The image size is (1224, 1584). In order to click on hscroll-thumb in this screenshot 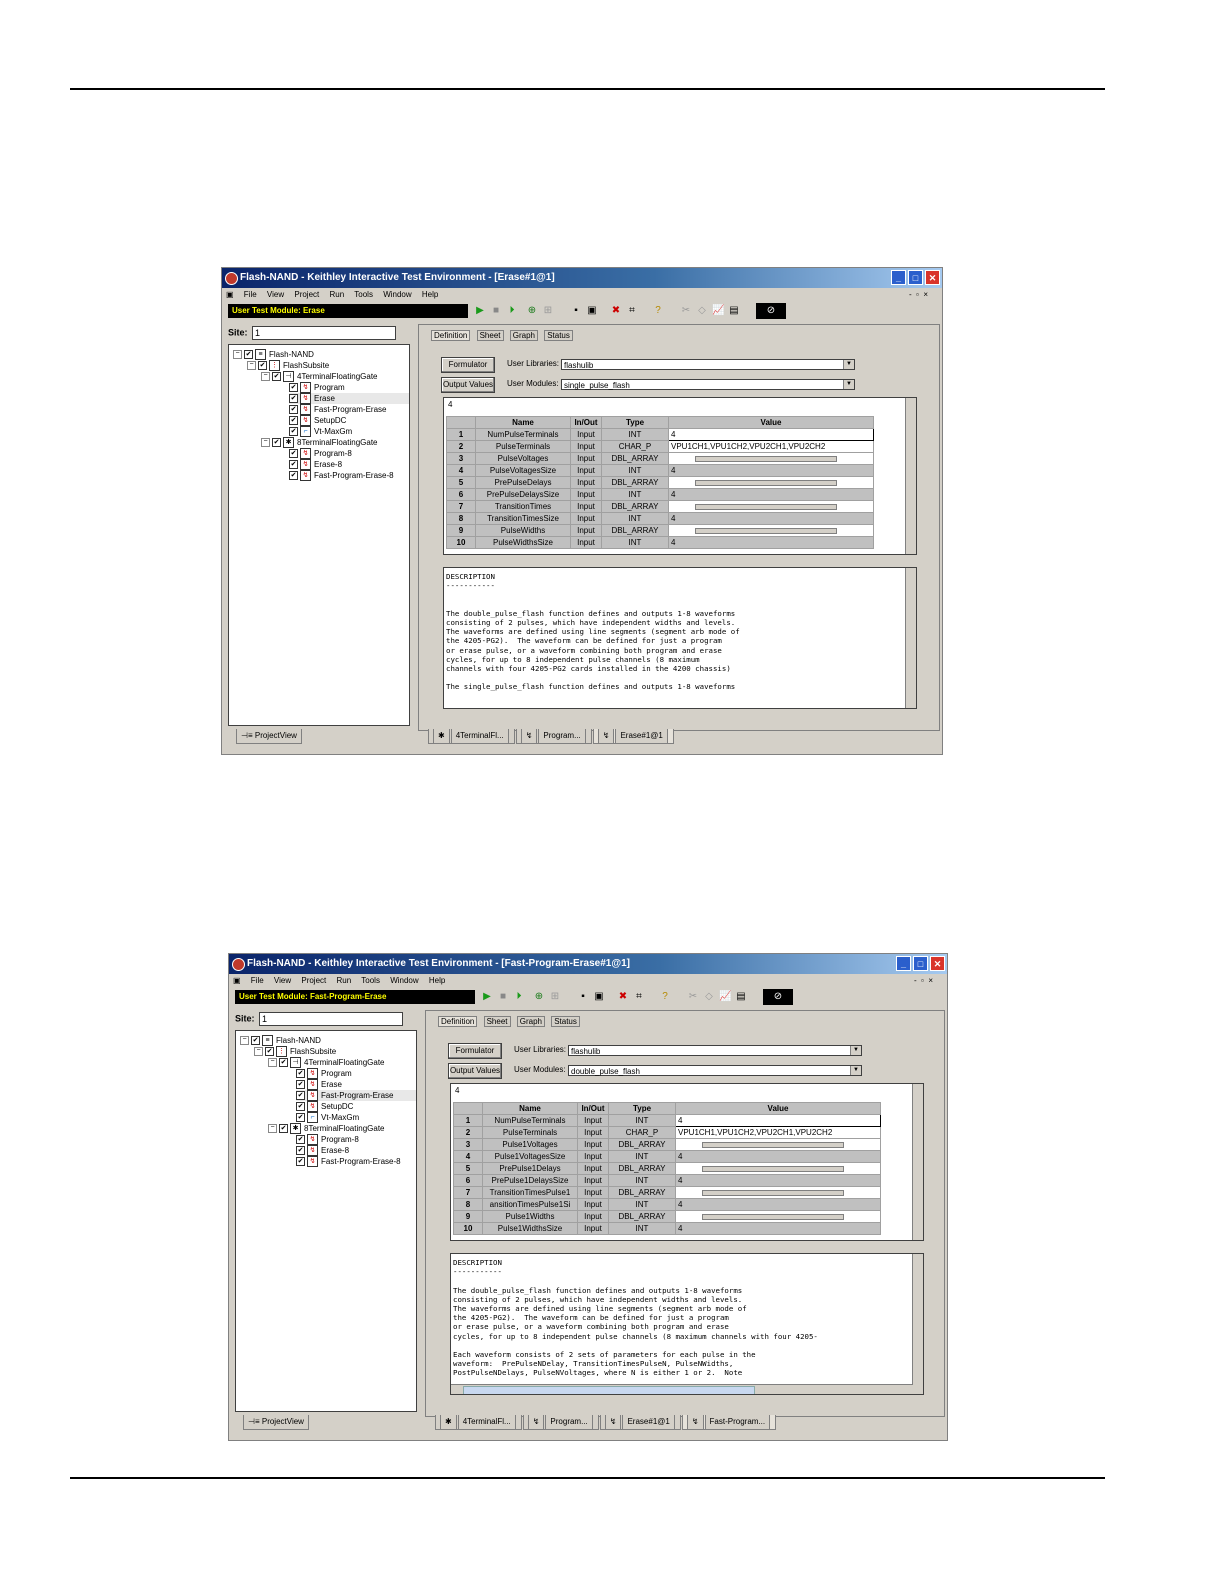, I will do `click(609, 1390)`.